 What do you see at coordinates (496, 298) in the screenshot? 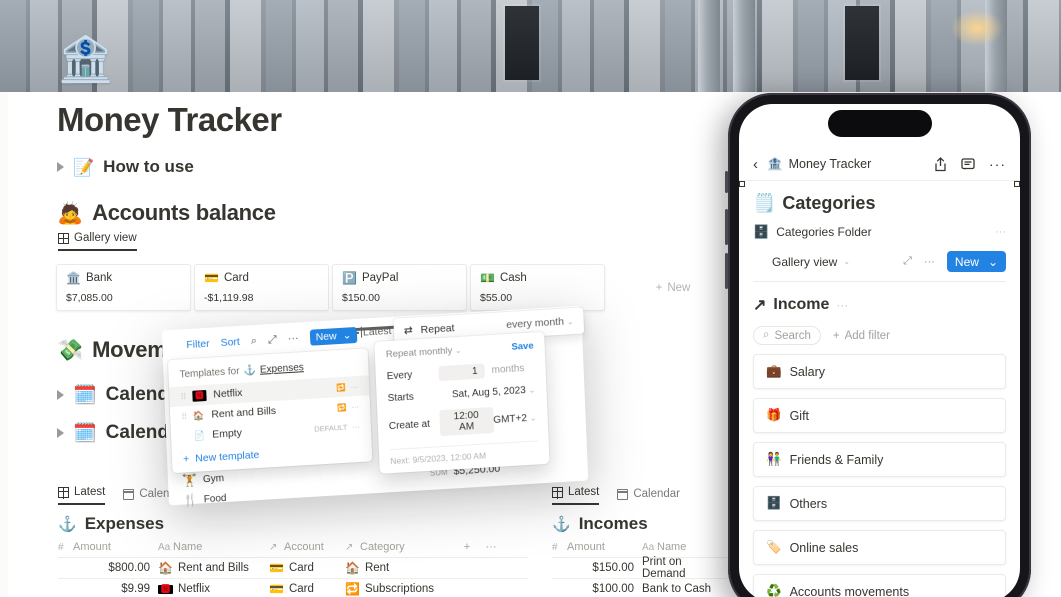
I see `account-amount: $55.00` at bounding box center [496, 298].